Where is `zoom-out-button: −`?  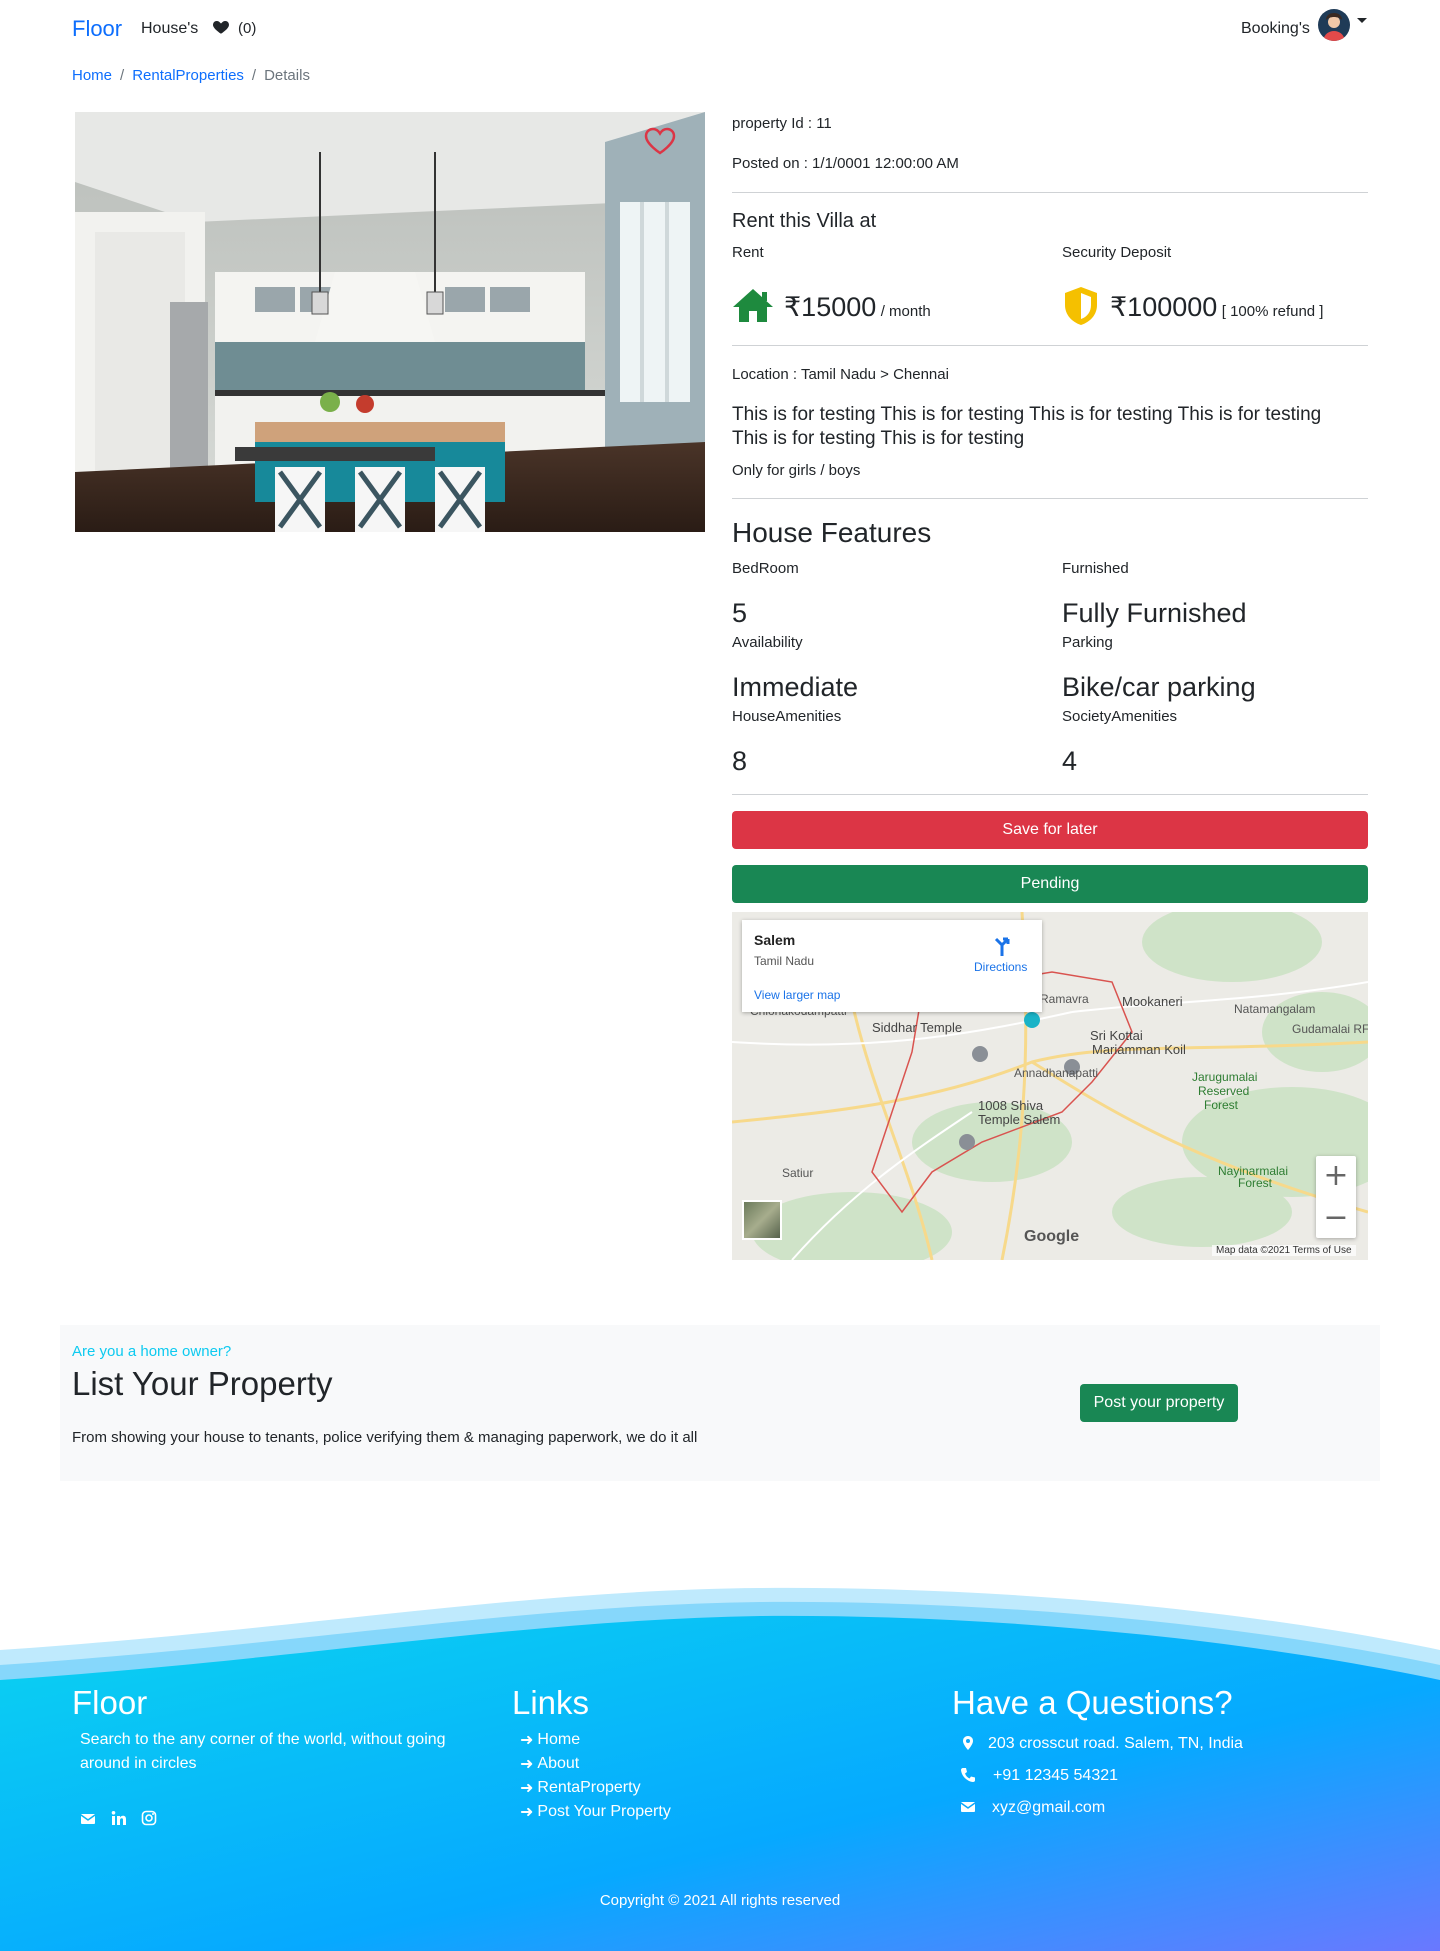
zoom-out-button: − is located at coordinates (1336, 1218).